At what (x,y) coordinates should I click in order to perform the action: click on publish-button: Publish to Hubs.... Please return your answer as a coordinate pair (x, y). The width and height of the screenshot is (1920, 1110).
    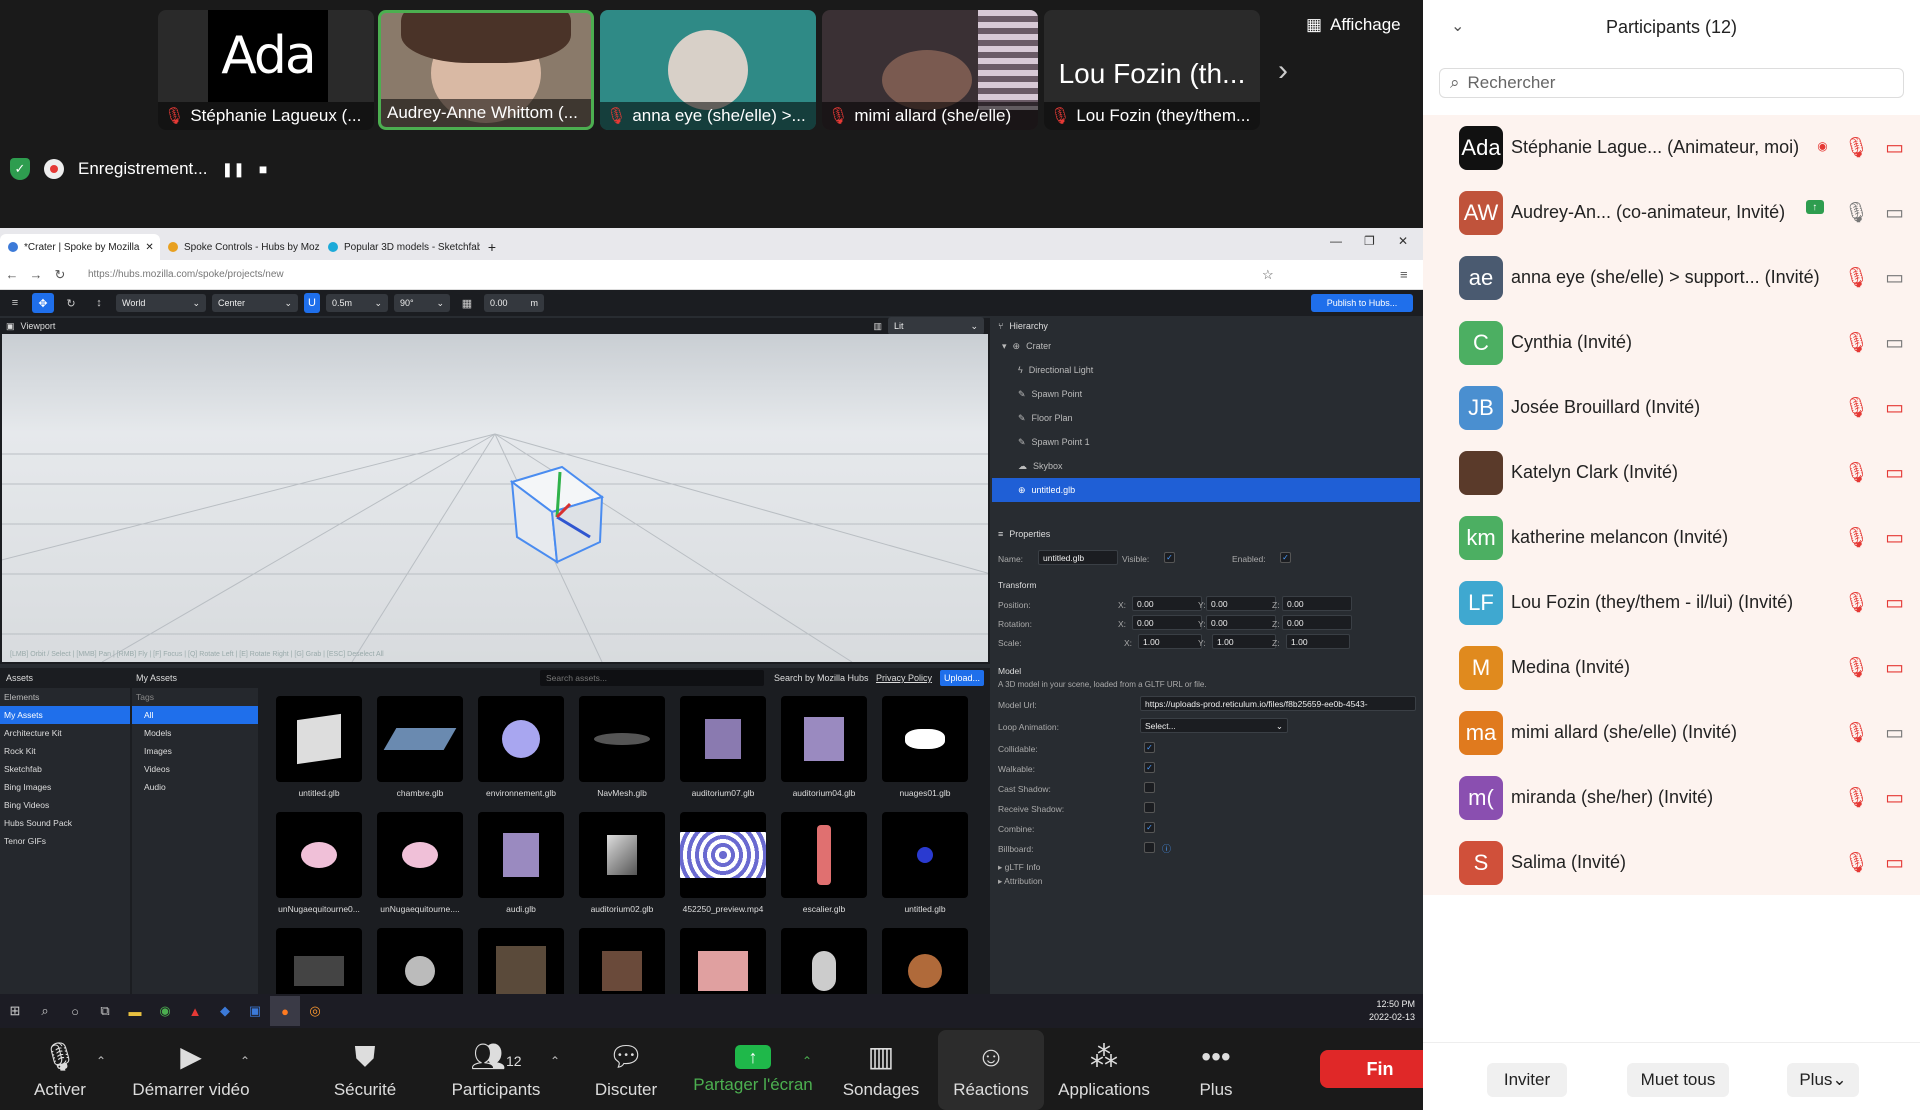
    Looking at the image, I should click on (1362, 303).